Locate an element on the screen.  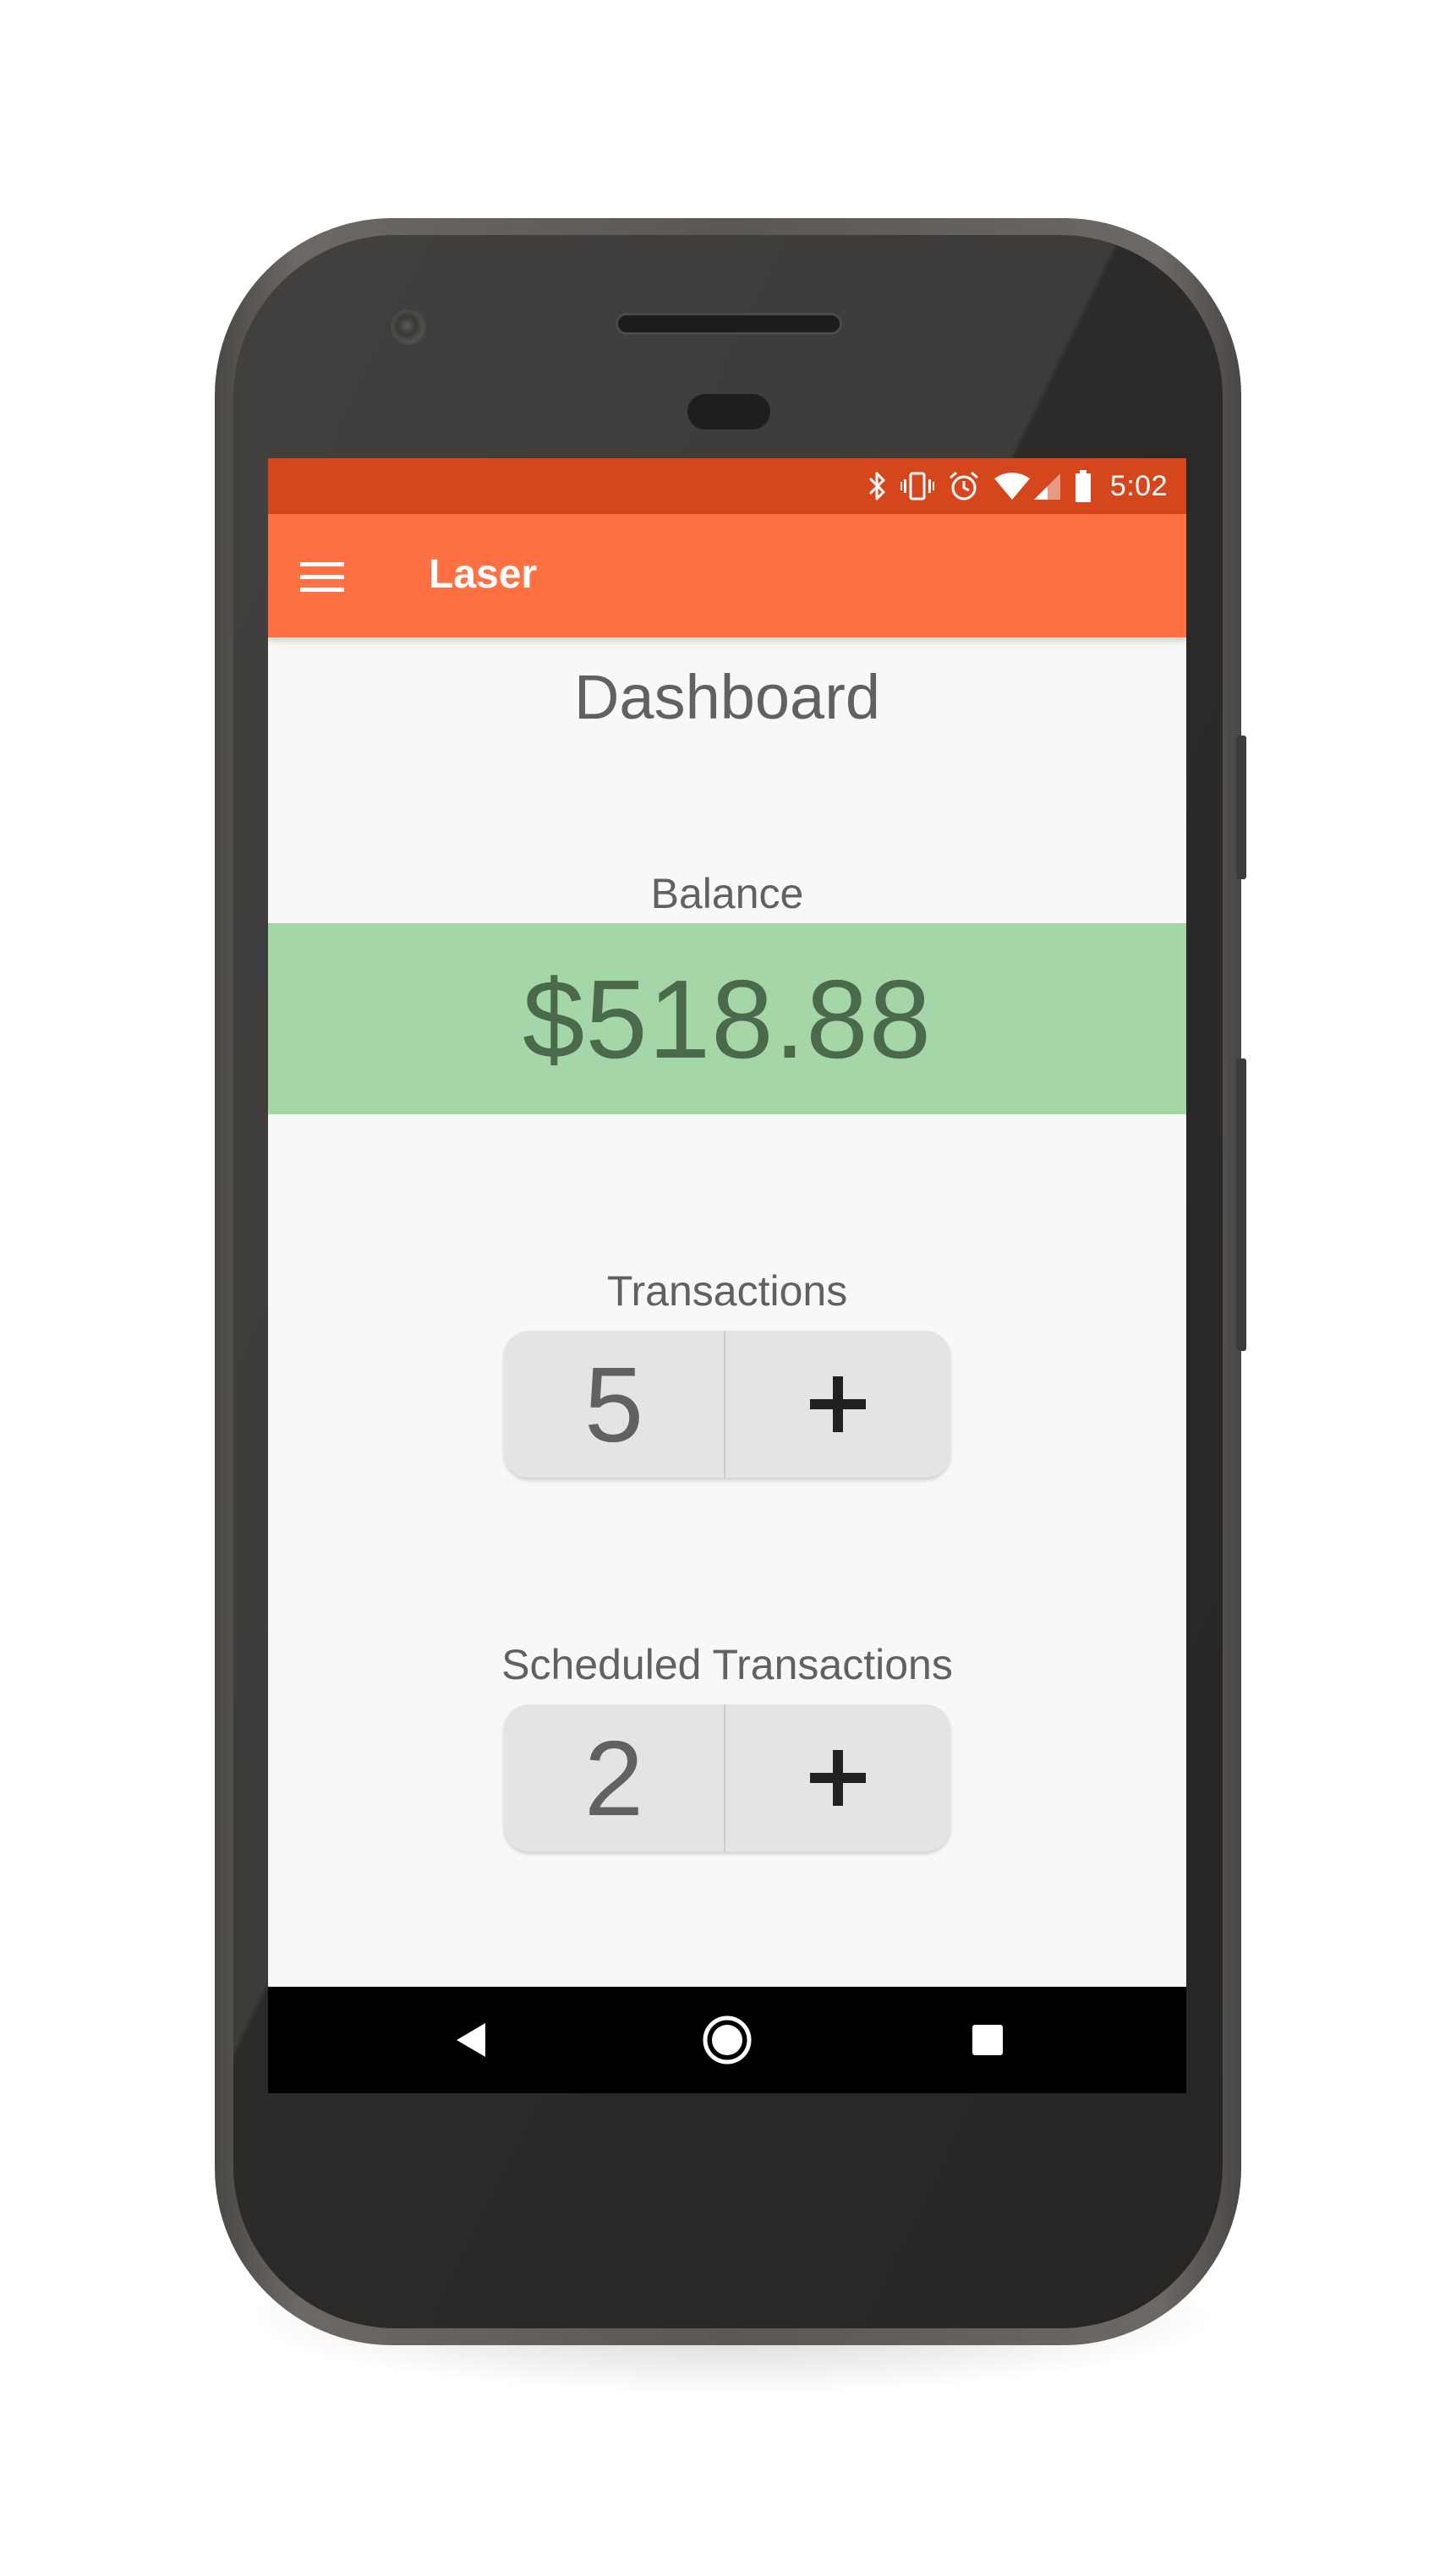
navigation-bar is located at coordinates (727, 2040).